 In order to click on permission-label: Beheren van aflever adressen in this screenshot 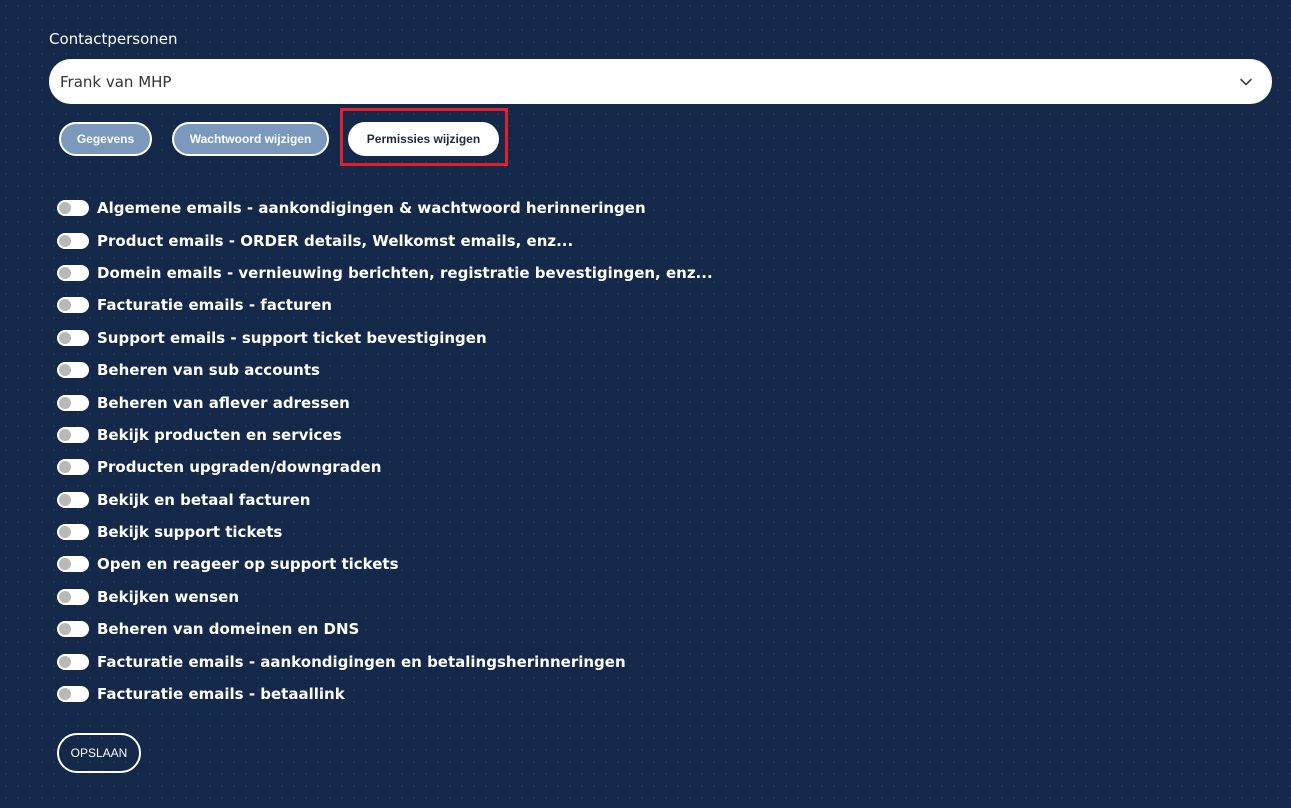, I will do `click(223, 402)`.